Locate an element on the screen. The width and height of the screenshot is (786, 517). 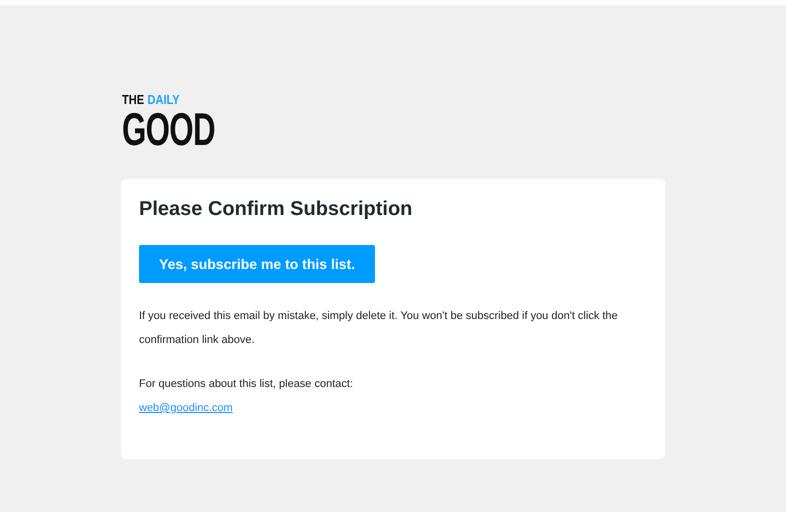
logo-text: GOOD is located at coordinates (168, 129).